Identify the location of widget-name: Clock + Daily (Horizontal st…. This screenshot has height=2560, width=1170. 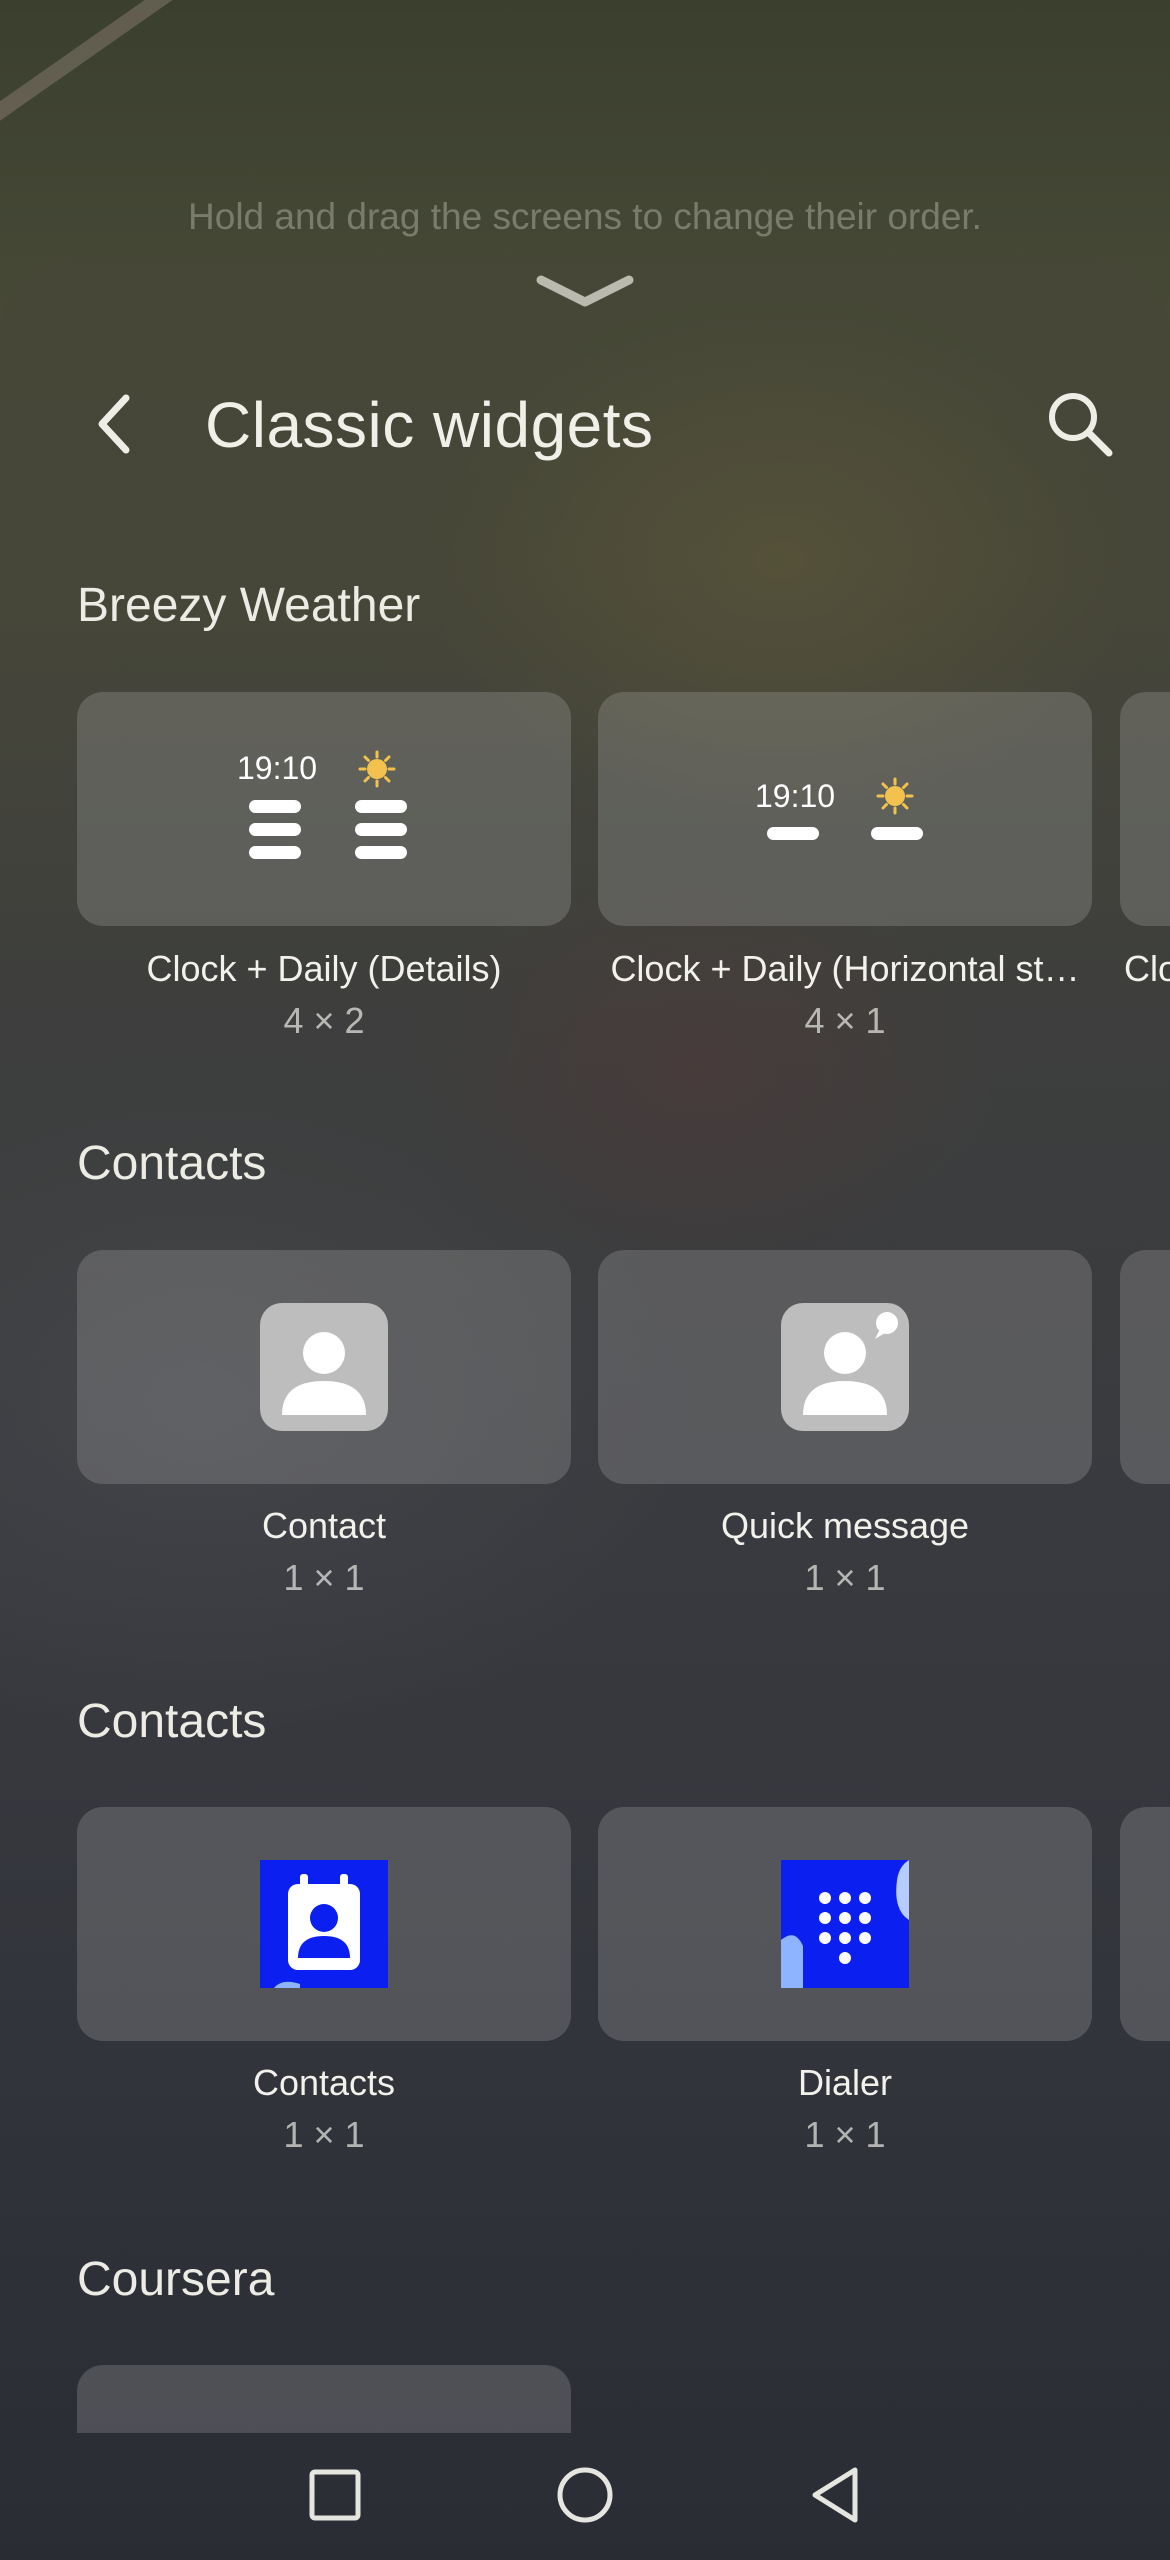
(845, 968).